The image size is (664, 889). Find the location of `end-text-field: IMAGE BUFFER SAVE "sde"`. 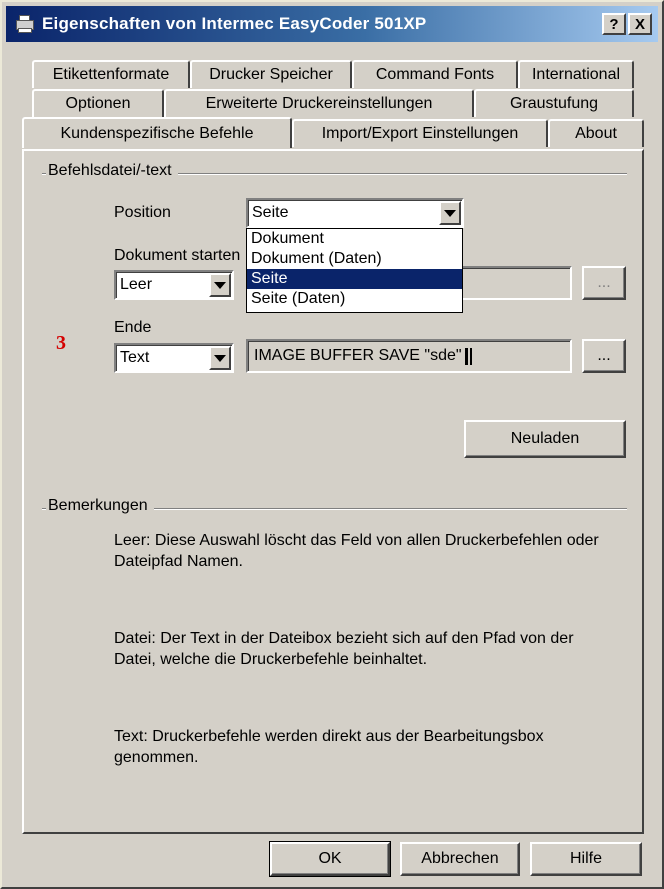

end-text-field: IMAGE BUFFER SAVE "sde" is located at coordinates (409, 356).